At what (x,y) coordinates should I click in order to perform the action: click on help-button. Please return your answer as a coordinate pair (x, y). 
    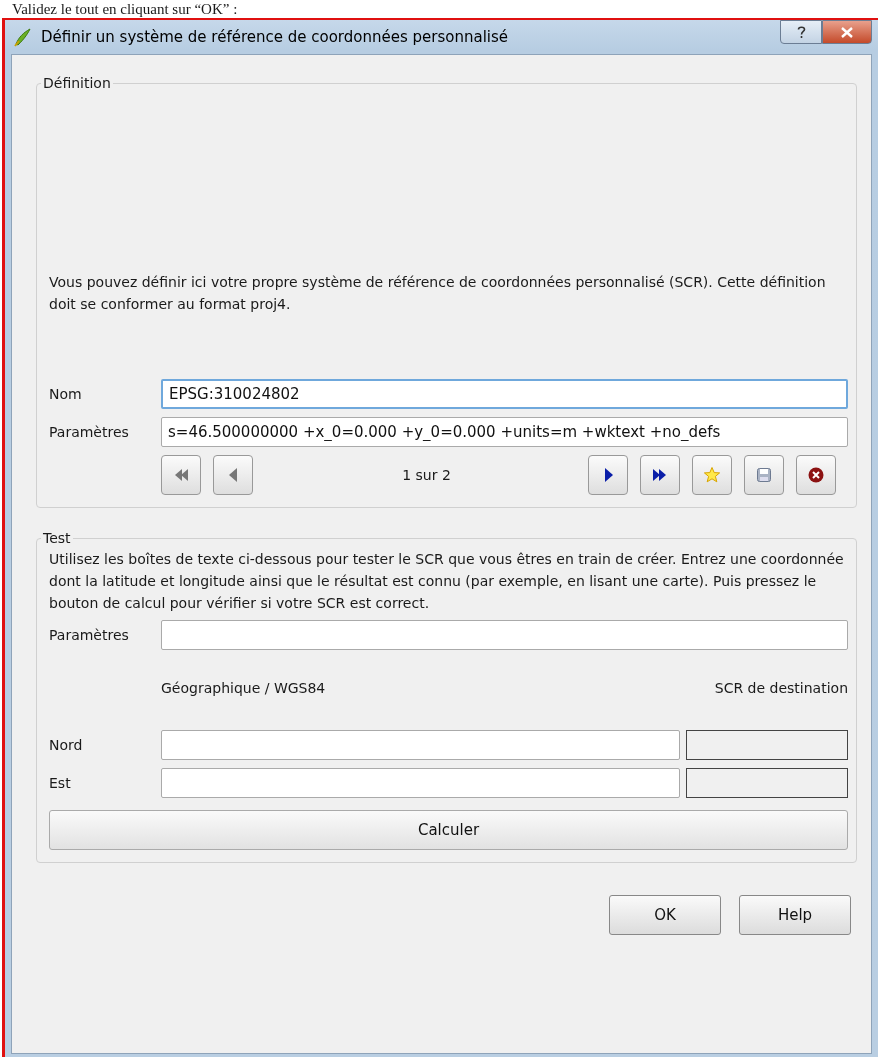
    Looking at the image, I should click on (801, 32).